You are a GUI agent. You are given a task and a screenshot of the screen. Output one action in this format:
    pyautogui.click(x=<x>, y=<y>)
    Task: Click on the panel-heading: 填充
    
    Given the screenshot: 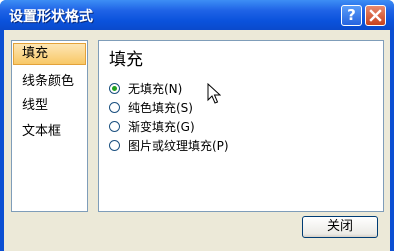 What is the action you would take?
    pyautogui.click(x=126, y=60)
    